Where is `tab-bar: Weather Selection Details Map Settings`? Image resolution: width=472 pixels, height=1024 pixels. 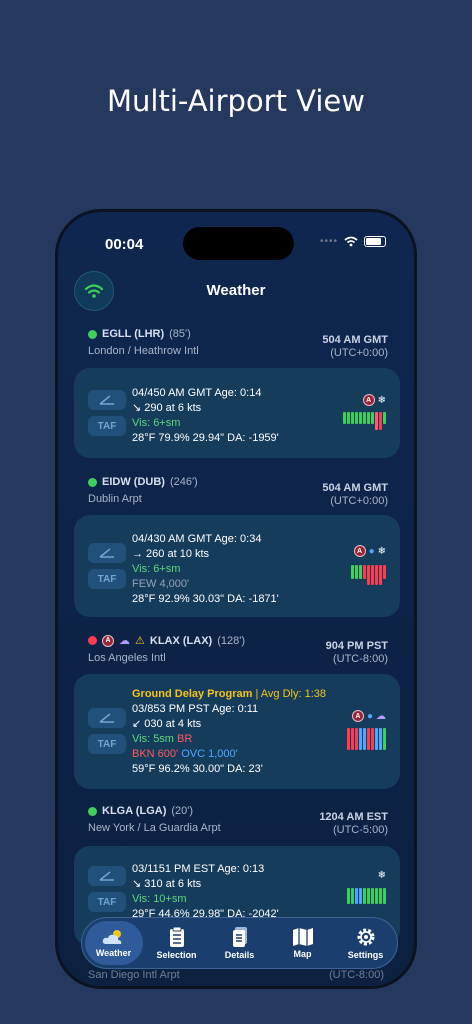 tab-bar: Weather Selection Details Map Settings is located at coordinates (239, 943).